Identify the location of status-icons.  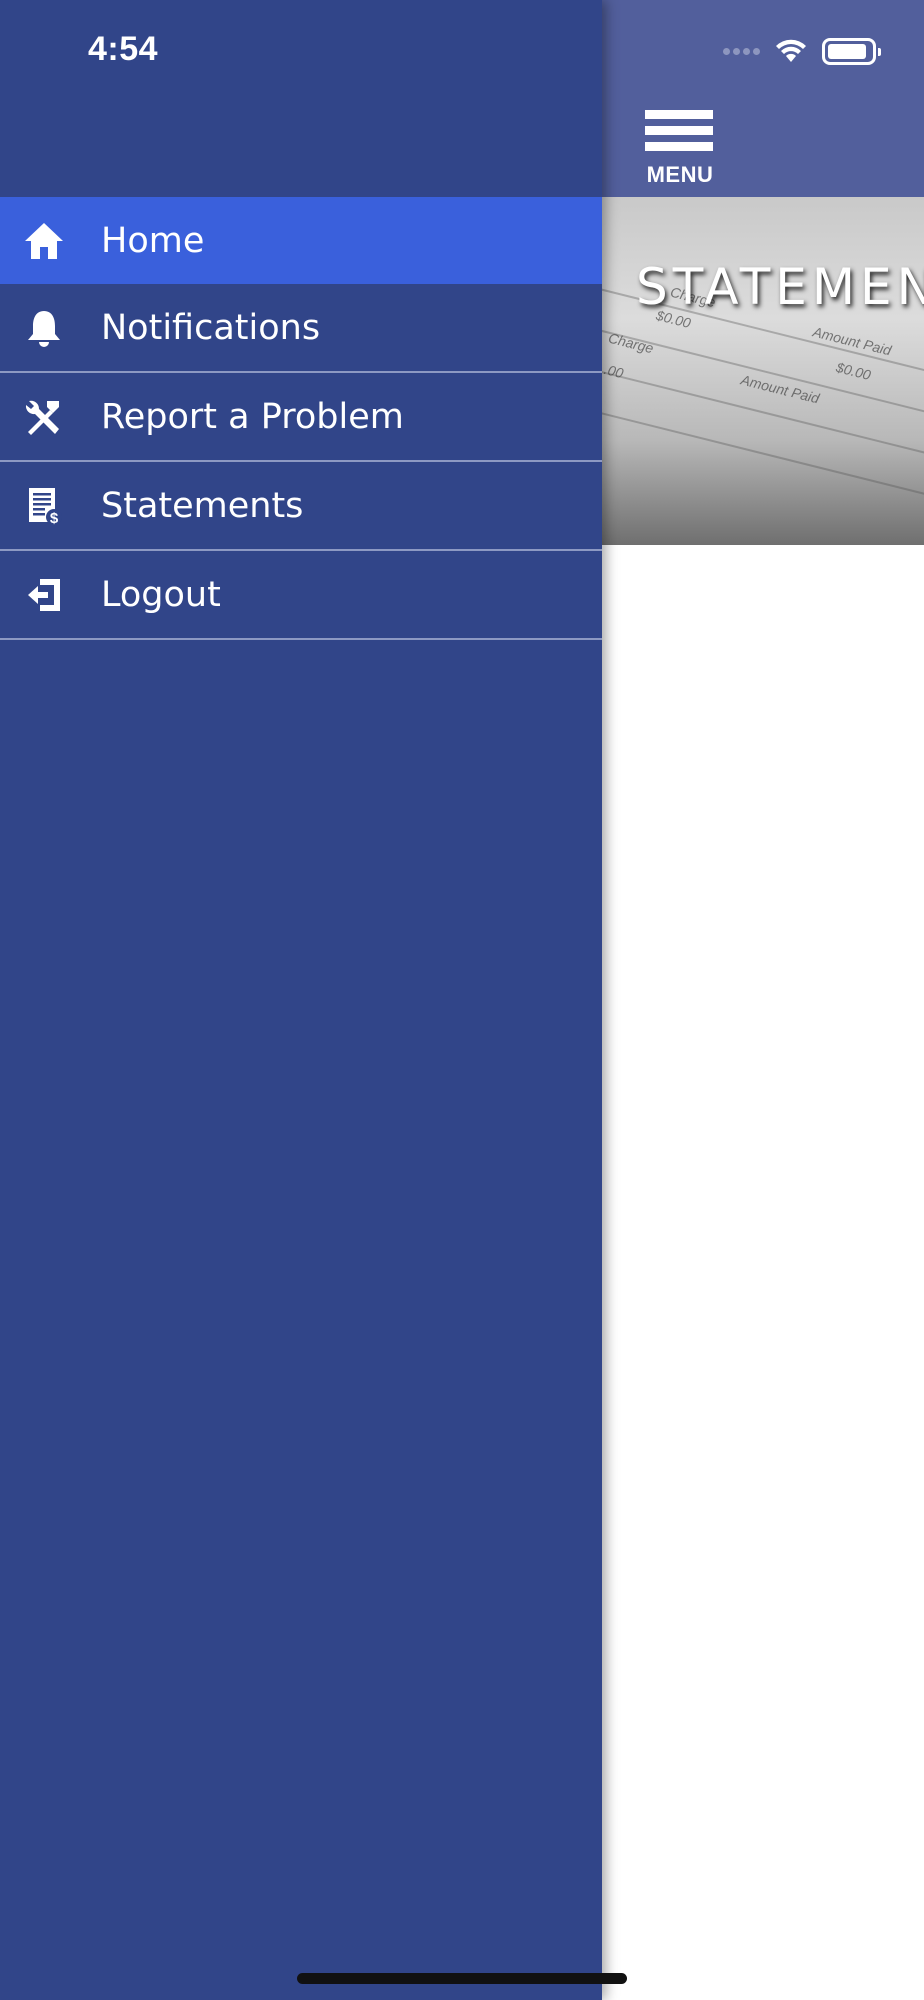
(802, 51).